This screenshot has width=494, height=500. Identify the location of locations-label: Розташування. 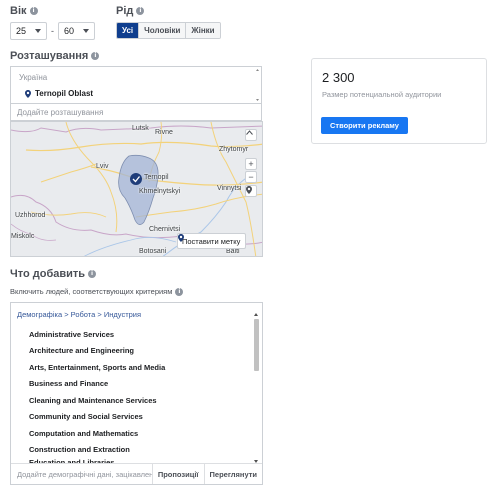
(49, 56).